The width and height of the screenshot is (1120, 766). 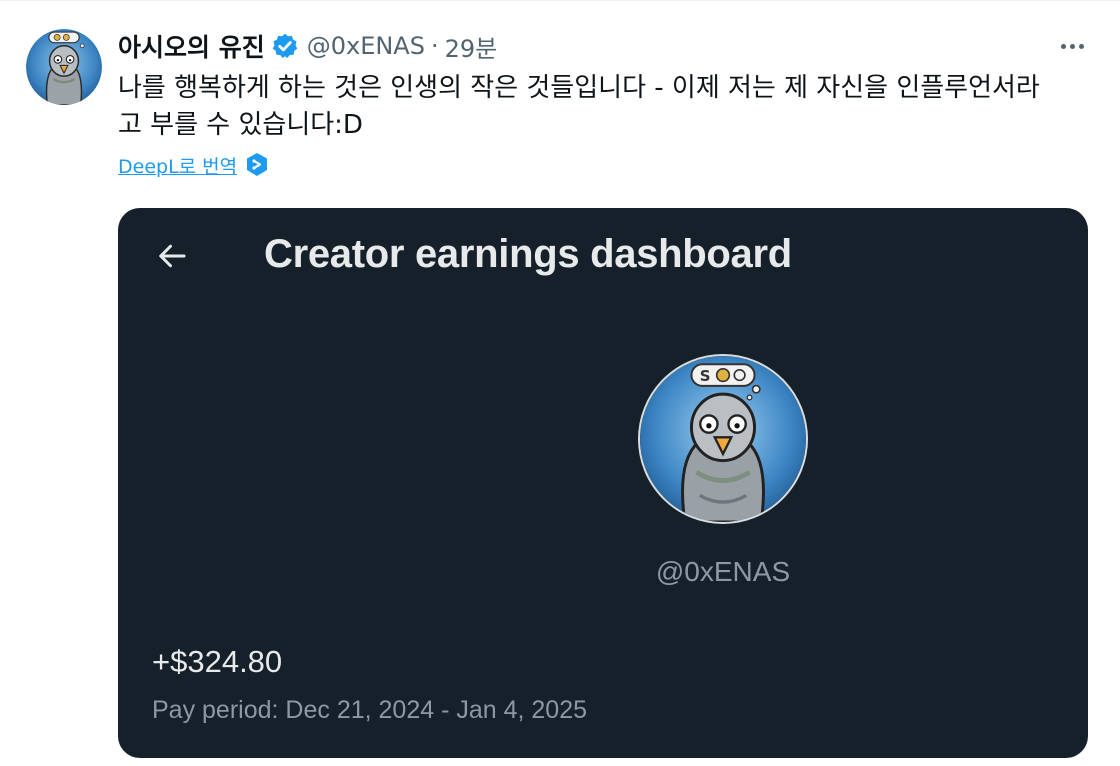 What do you see at coordinates (528, 254) in the screenshot?
I see `dashboard-title: Creator earnings dashboard` at bounding box center [528, 254].